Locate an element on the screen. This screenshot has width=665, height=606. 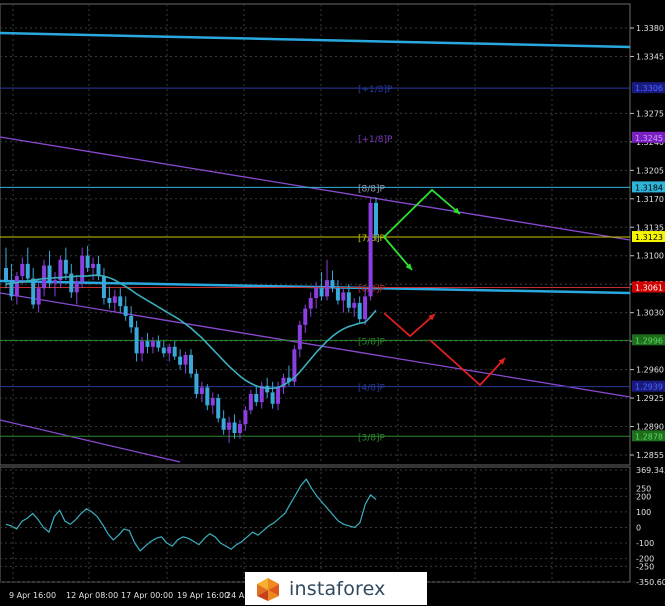
watermark-logo: instaforex is located at coordinates (336, 588).